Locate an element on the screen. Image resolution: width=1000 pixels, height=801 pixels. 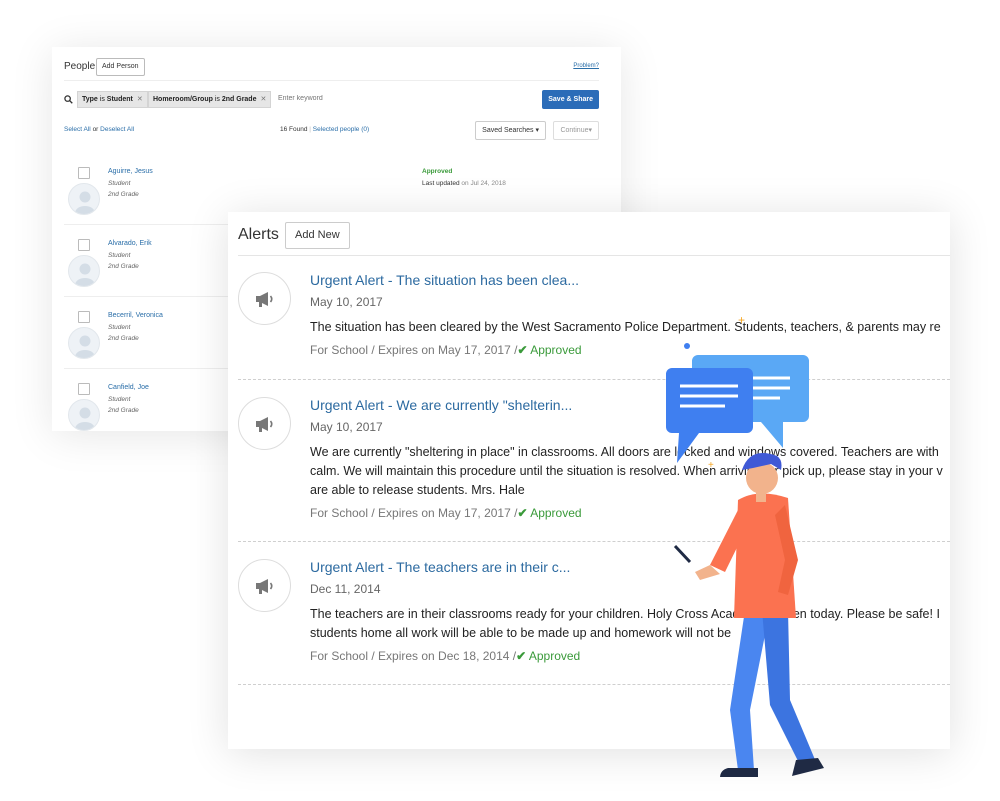
filter-chip-homeroom: Homeroom/Group is 2nd Grade ✕ is located at coordinates (210, 99).